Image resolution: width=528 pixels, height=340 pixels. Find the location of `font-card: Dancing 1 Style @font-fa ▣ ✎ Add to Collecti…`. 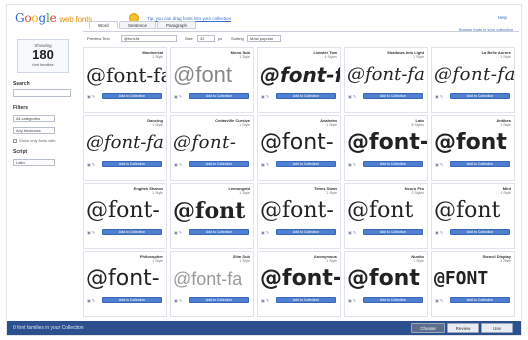

font-card: Dancing 1 Style @font-fa ▣ ✎ Add to Collecti… is located at coordinates (125, 148).